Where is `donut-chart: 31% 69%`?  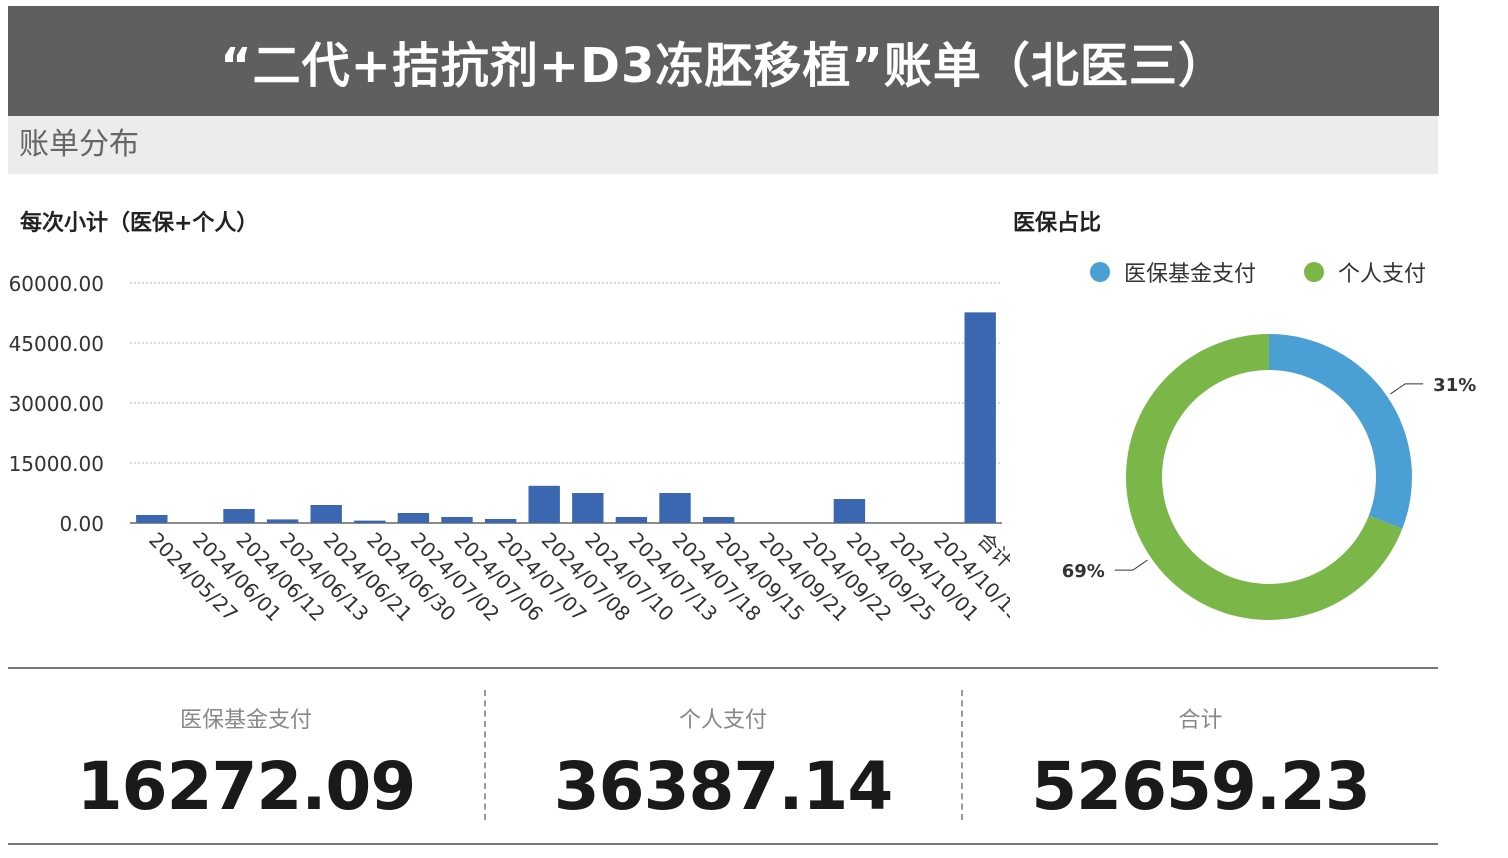
donut-chart: 31% 69% is located at coordinates (1269, 477).